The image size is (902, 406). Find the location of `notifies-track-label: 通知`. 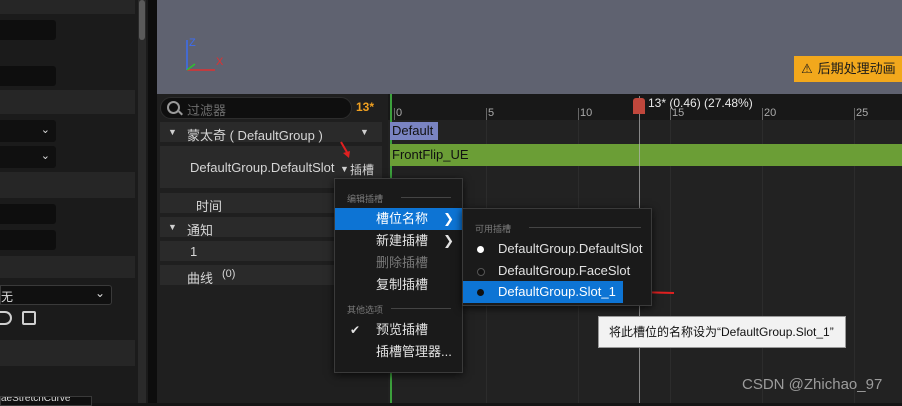

notifies-track-label: 通知 is located at coordinates (200, 230).